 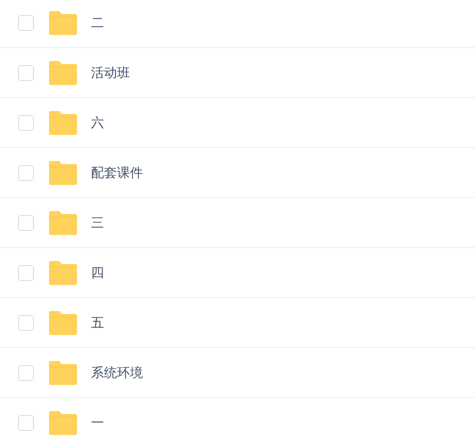 I want to click on folder-name: 配套课件, so click(x=117, y=173).